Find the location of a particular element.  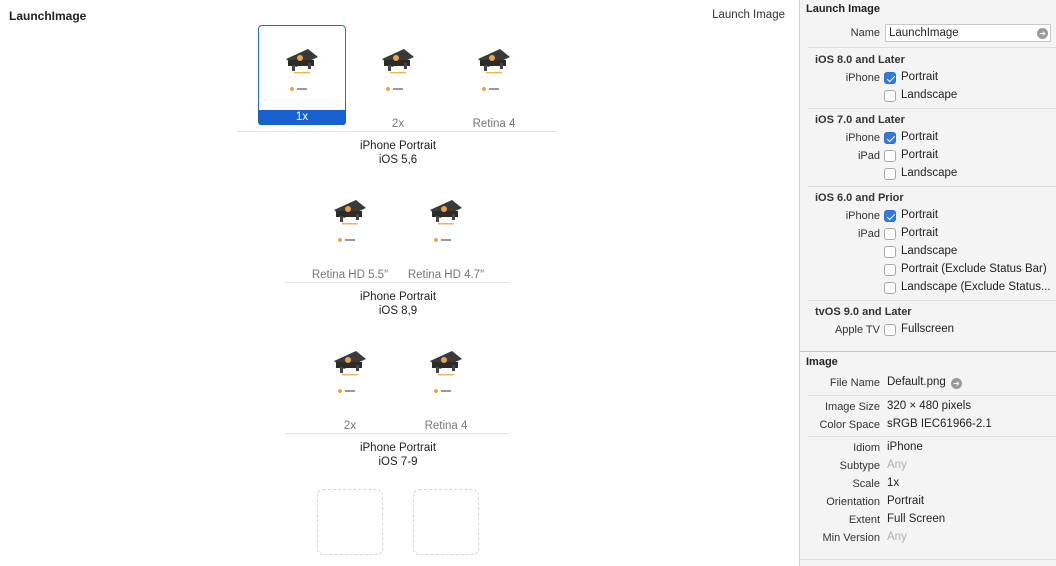

ios8-title: iOS 8.0 and Later is located at coordinates (860, 60).